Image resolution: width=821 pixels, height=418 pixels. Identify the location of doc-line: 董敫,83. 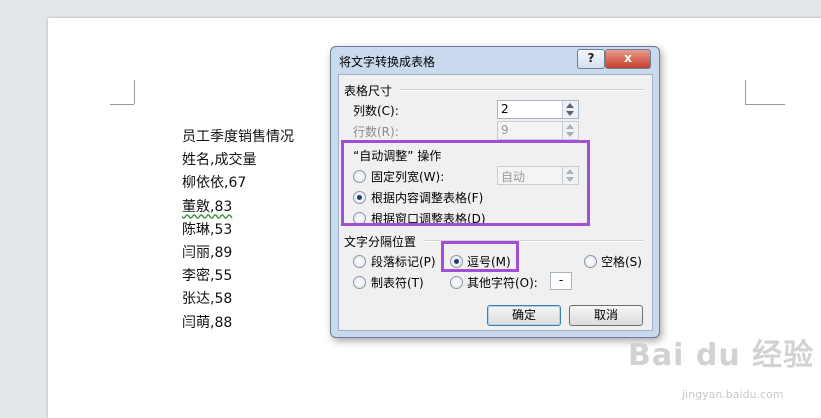
(207, 206).